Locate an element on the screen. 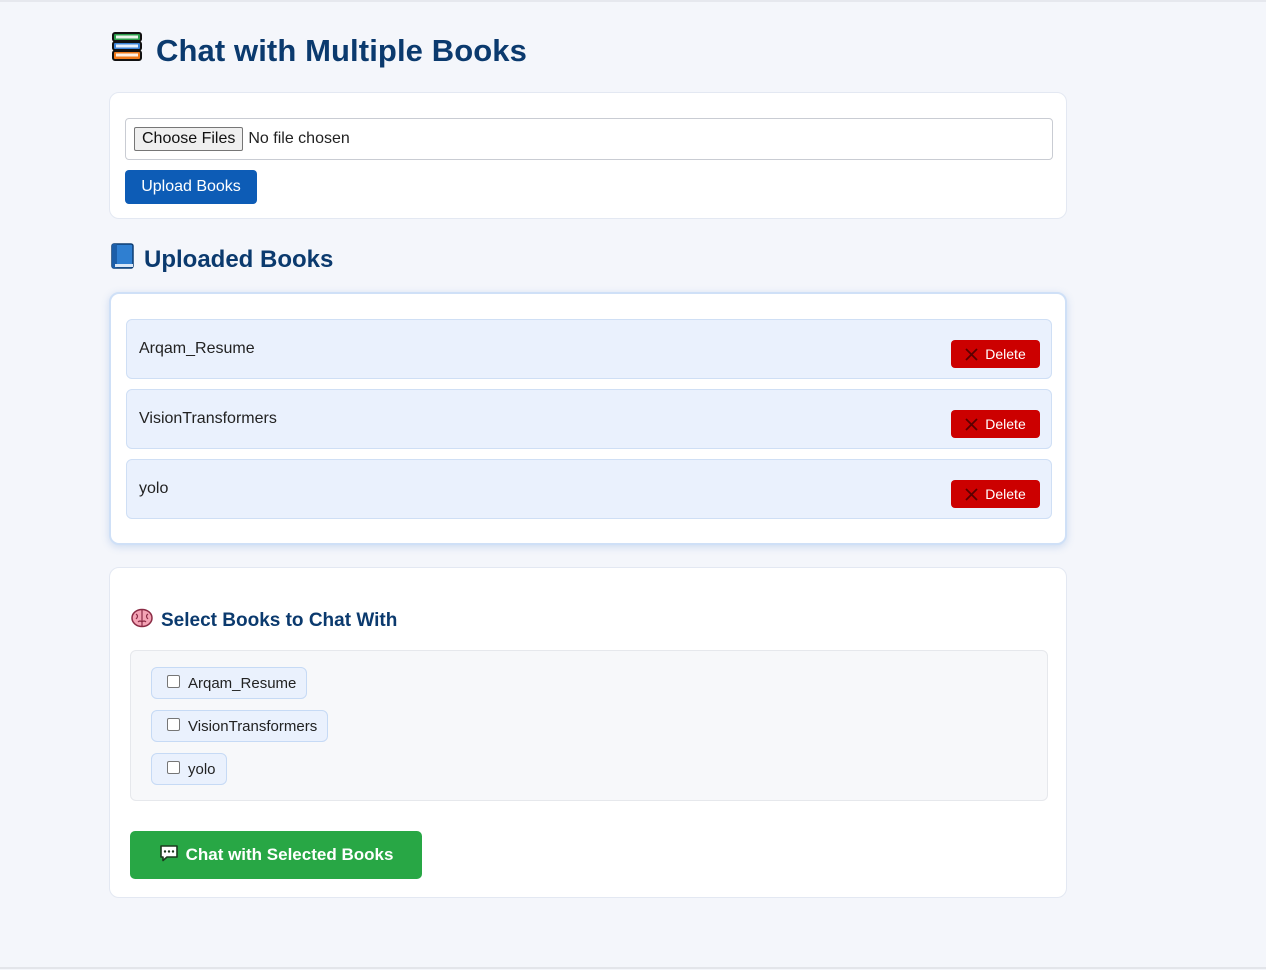 This screenshot has width=1266, height=970. book-row: yolo Delete is located at coordinates (589, 489).